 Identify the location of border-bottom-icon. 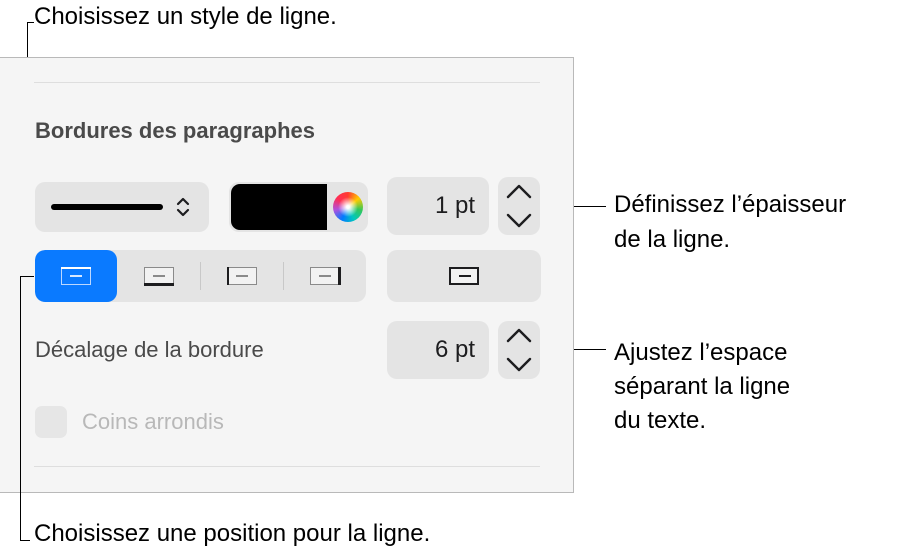
(158, 276).